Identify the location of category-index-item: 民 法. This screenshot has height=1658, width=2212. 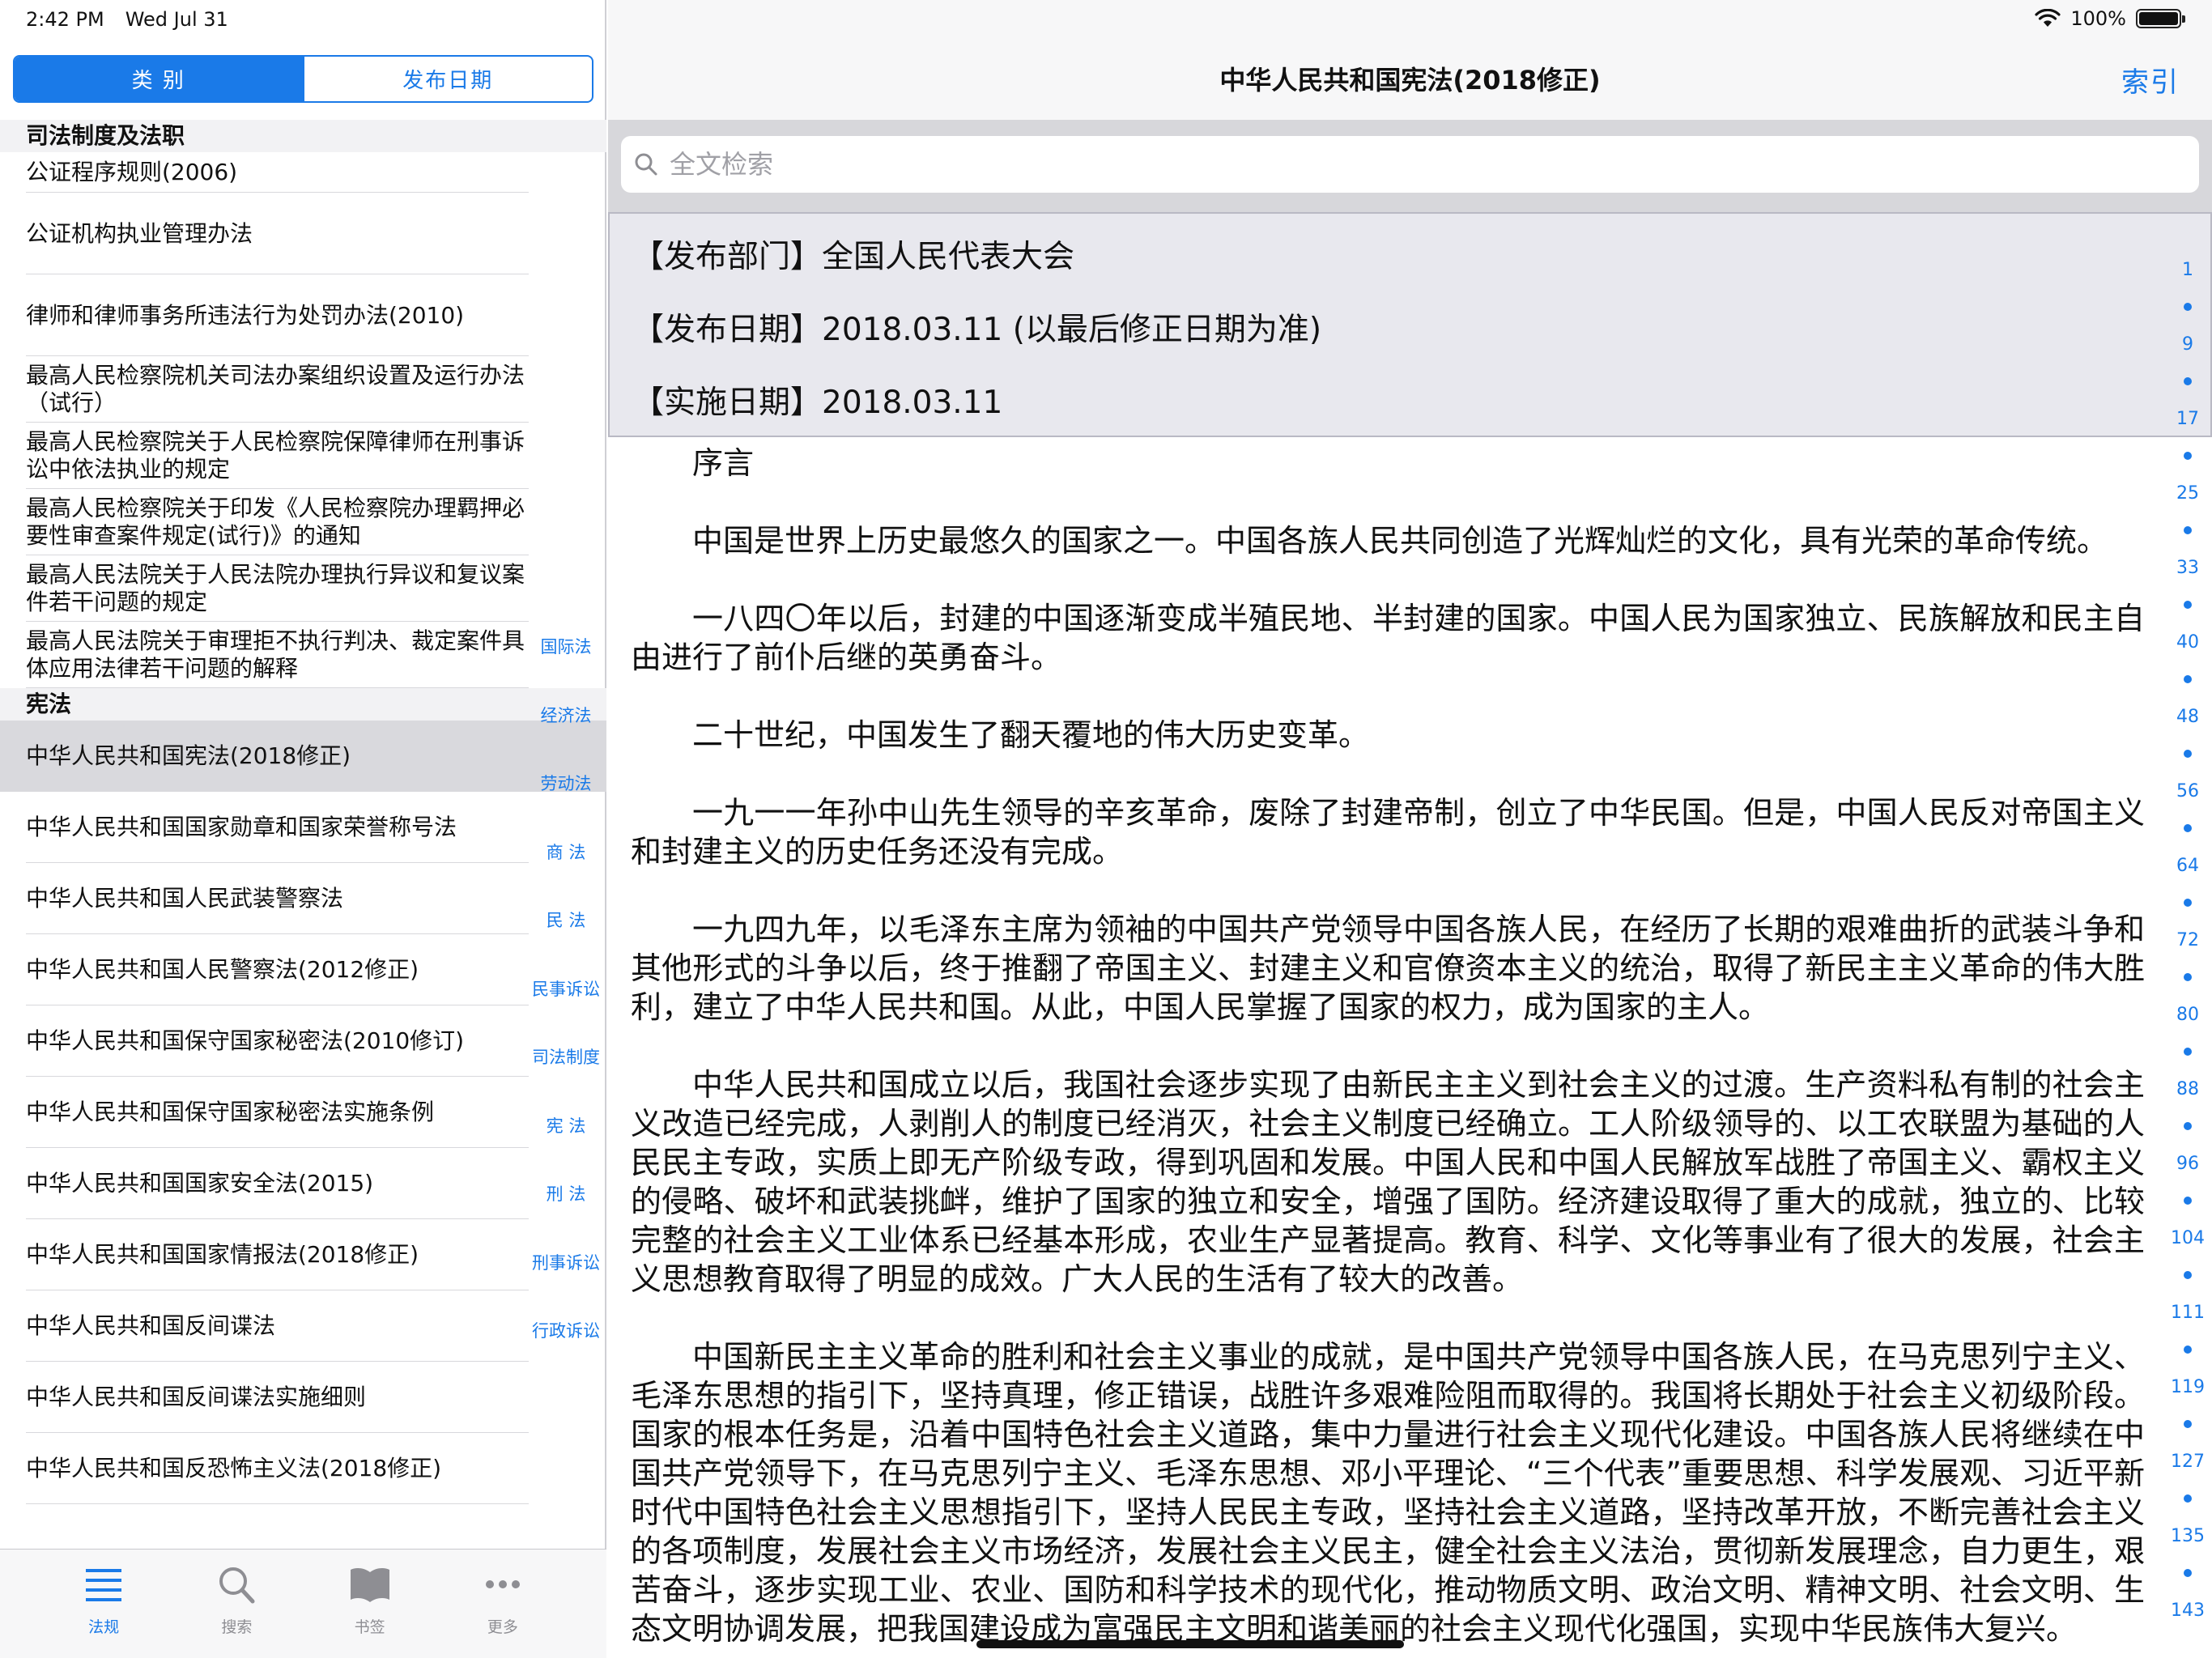
(566, 920).